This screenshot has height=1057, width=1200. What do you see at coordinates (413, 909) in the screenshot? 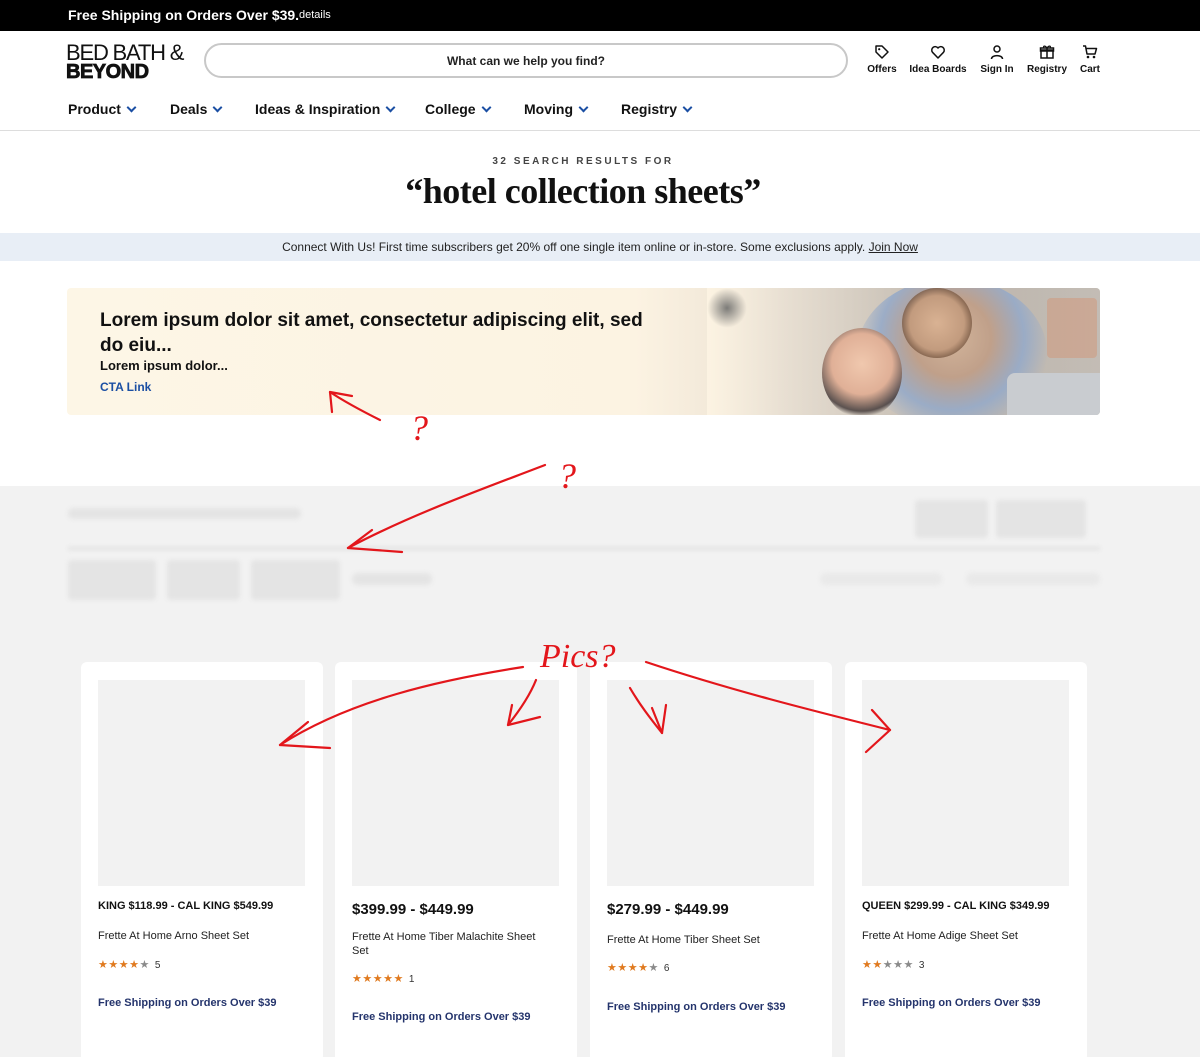
I see `product-price: $399.99 - $449.99` at bounding box center [413, 909].